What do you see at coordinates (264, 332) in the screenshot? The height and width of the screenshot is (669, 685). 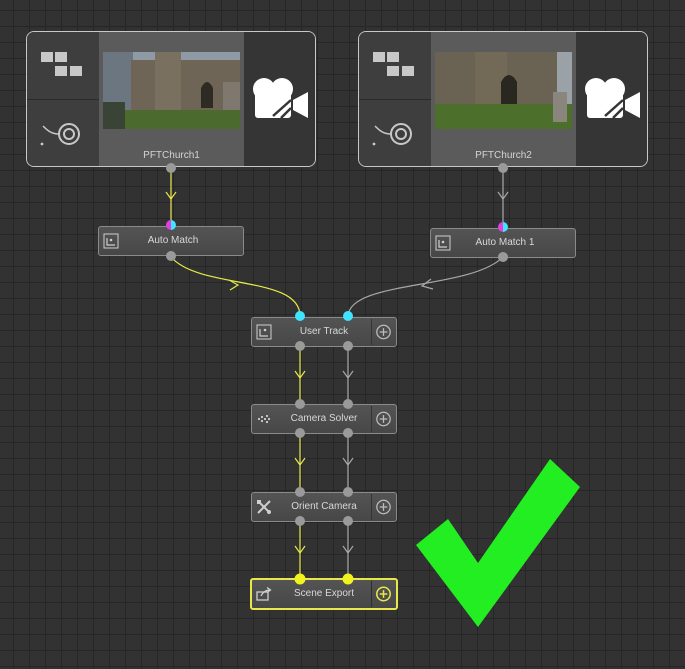 I see `user-track-icon` at bounding box center [264, 332].